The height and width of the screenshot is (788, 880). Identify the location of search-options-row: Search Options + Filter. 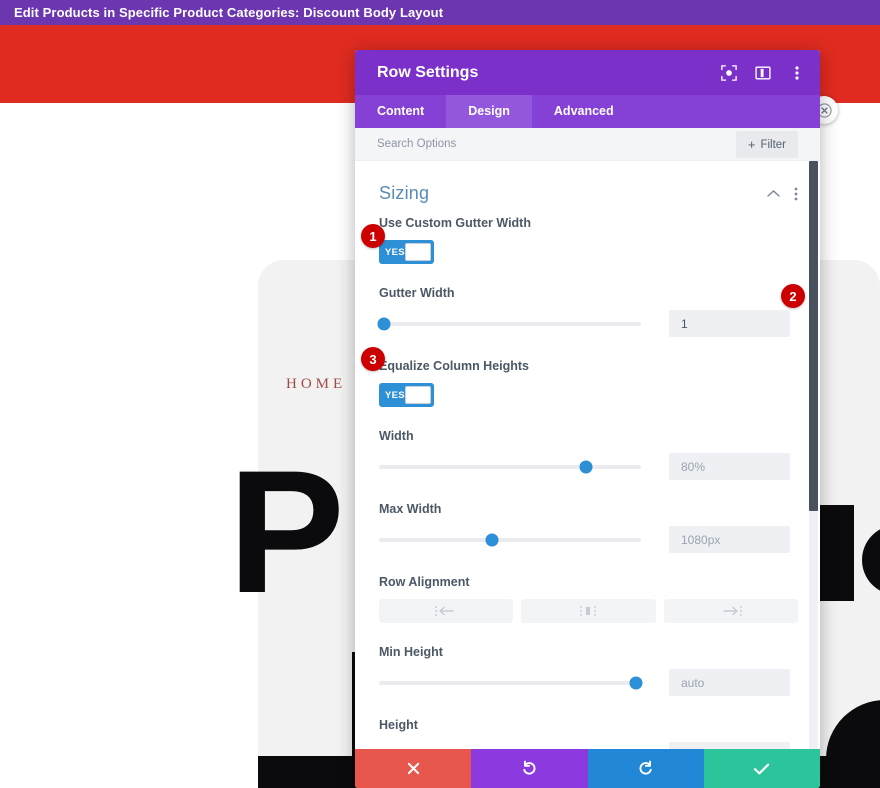
(587, 144).